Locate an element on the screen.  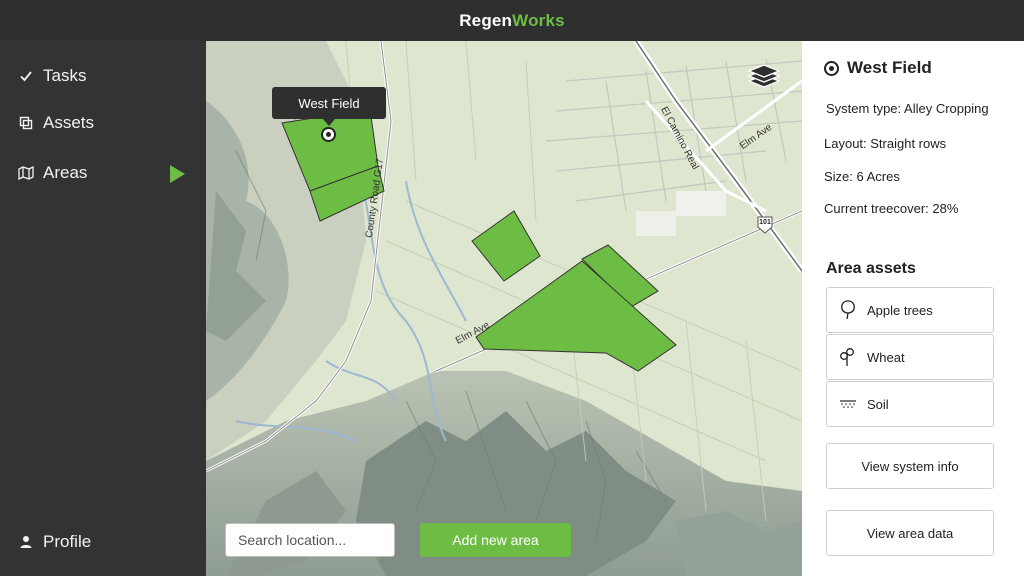
property-layout: Layout: Straight rows is located at coordinates (885, 143).